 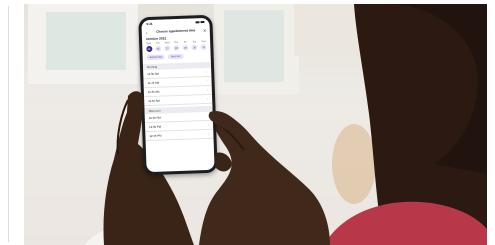 I want to click on quick-filter-chips: Earliest slot Next slot, so click(x=176, y=56).